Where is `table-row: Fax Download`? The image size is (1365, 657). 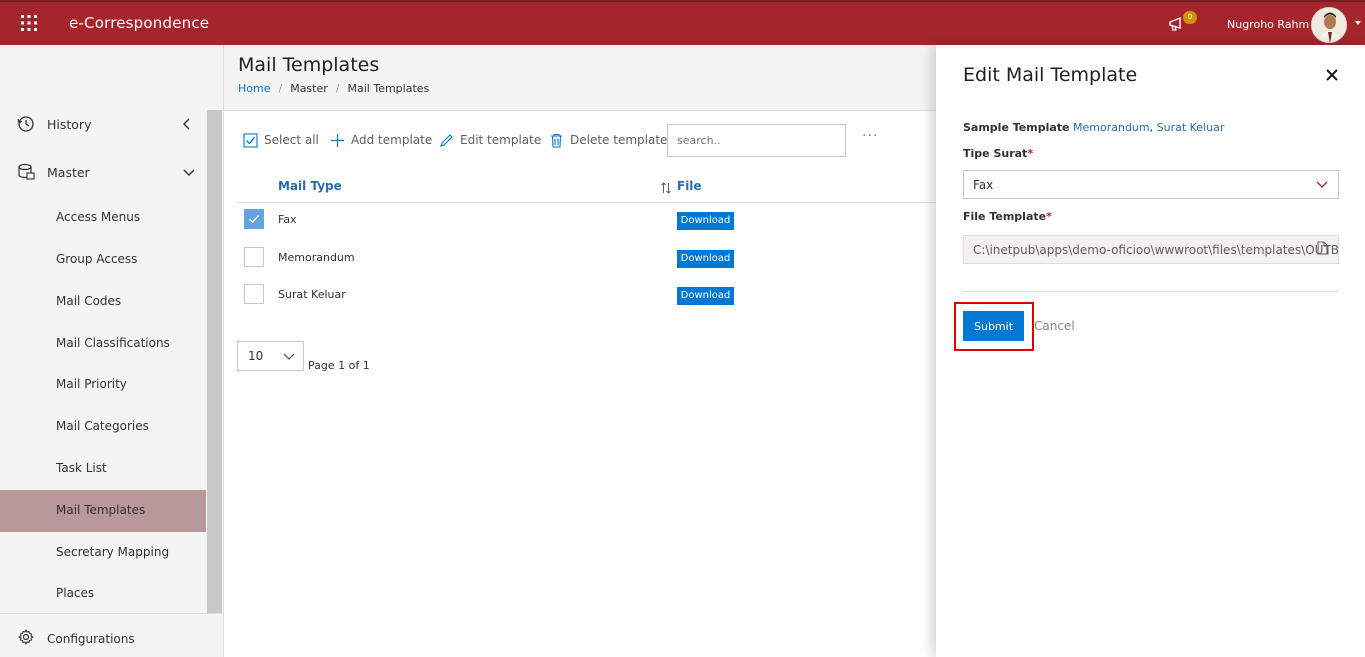 table-row: Fax Download is located at coordinates (586, 221).